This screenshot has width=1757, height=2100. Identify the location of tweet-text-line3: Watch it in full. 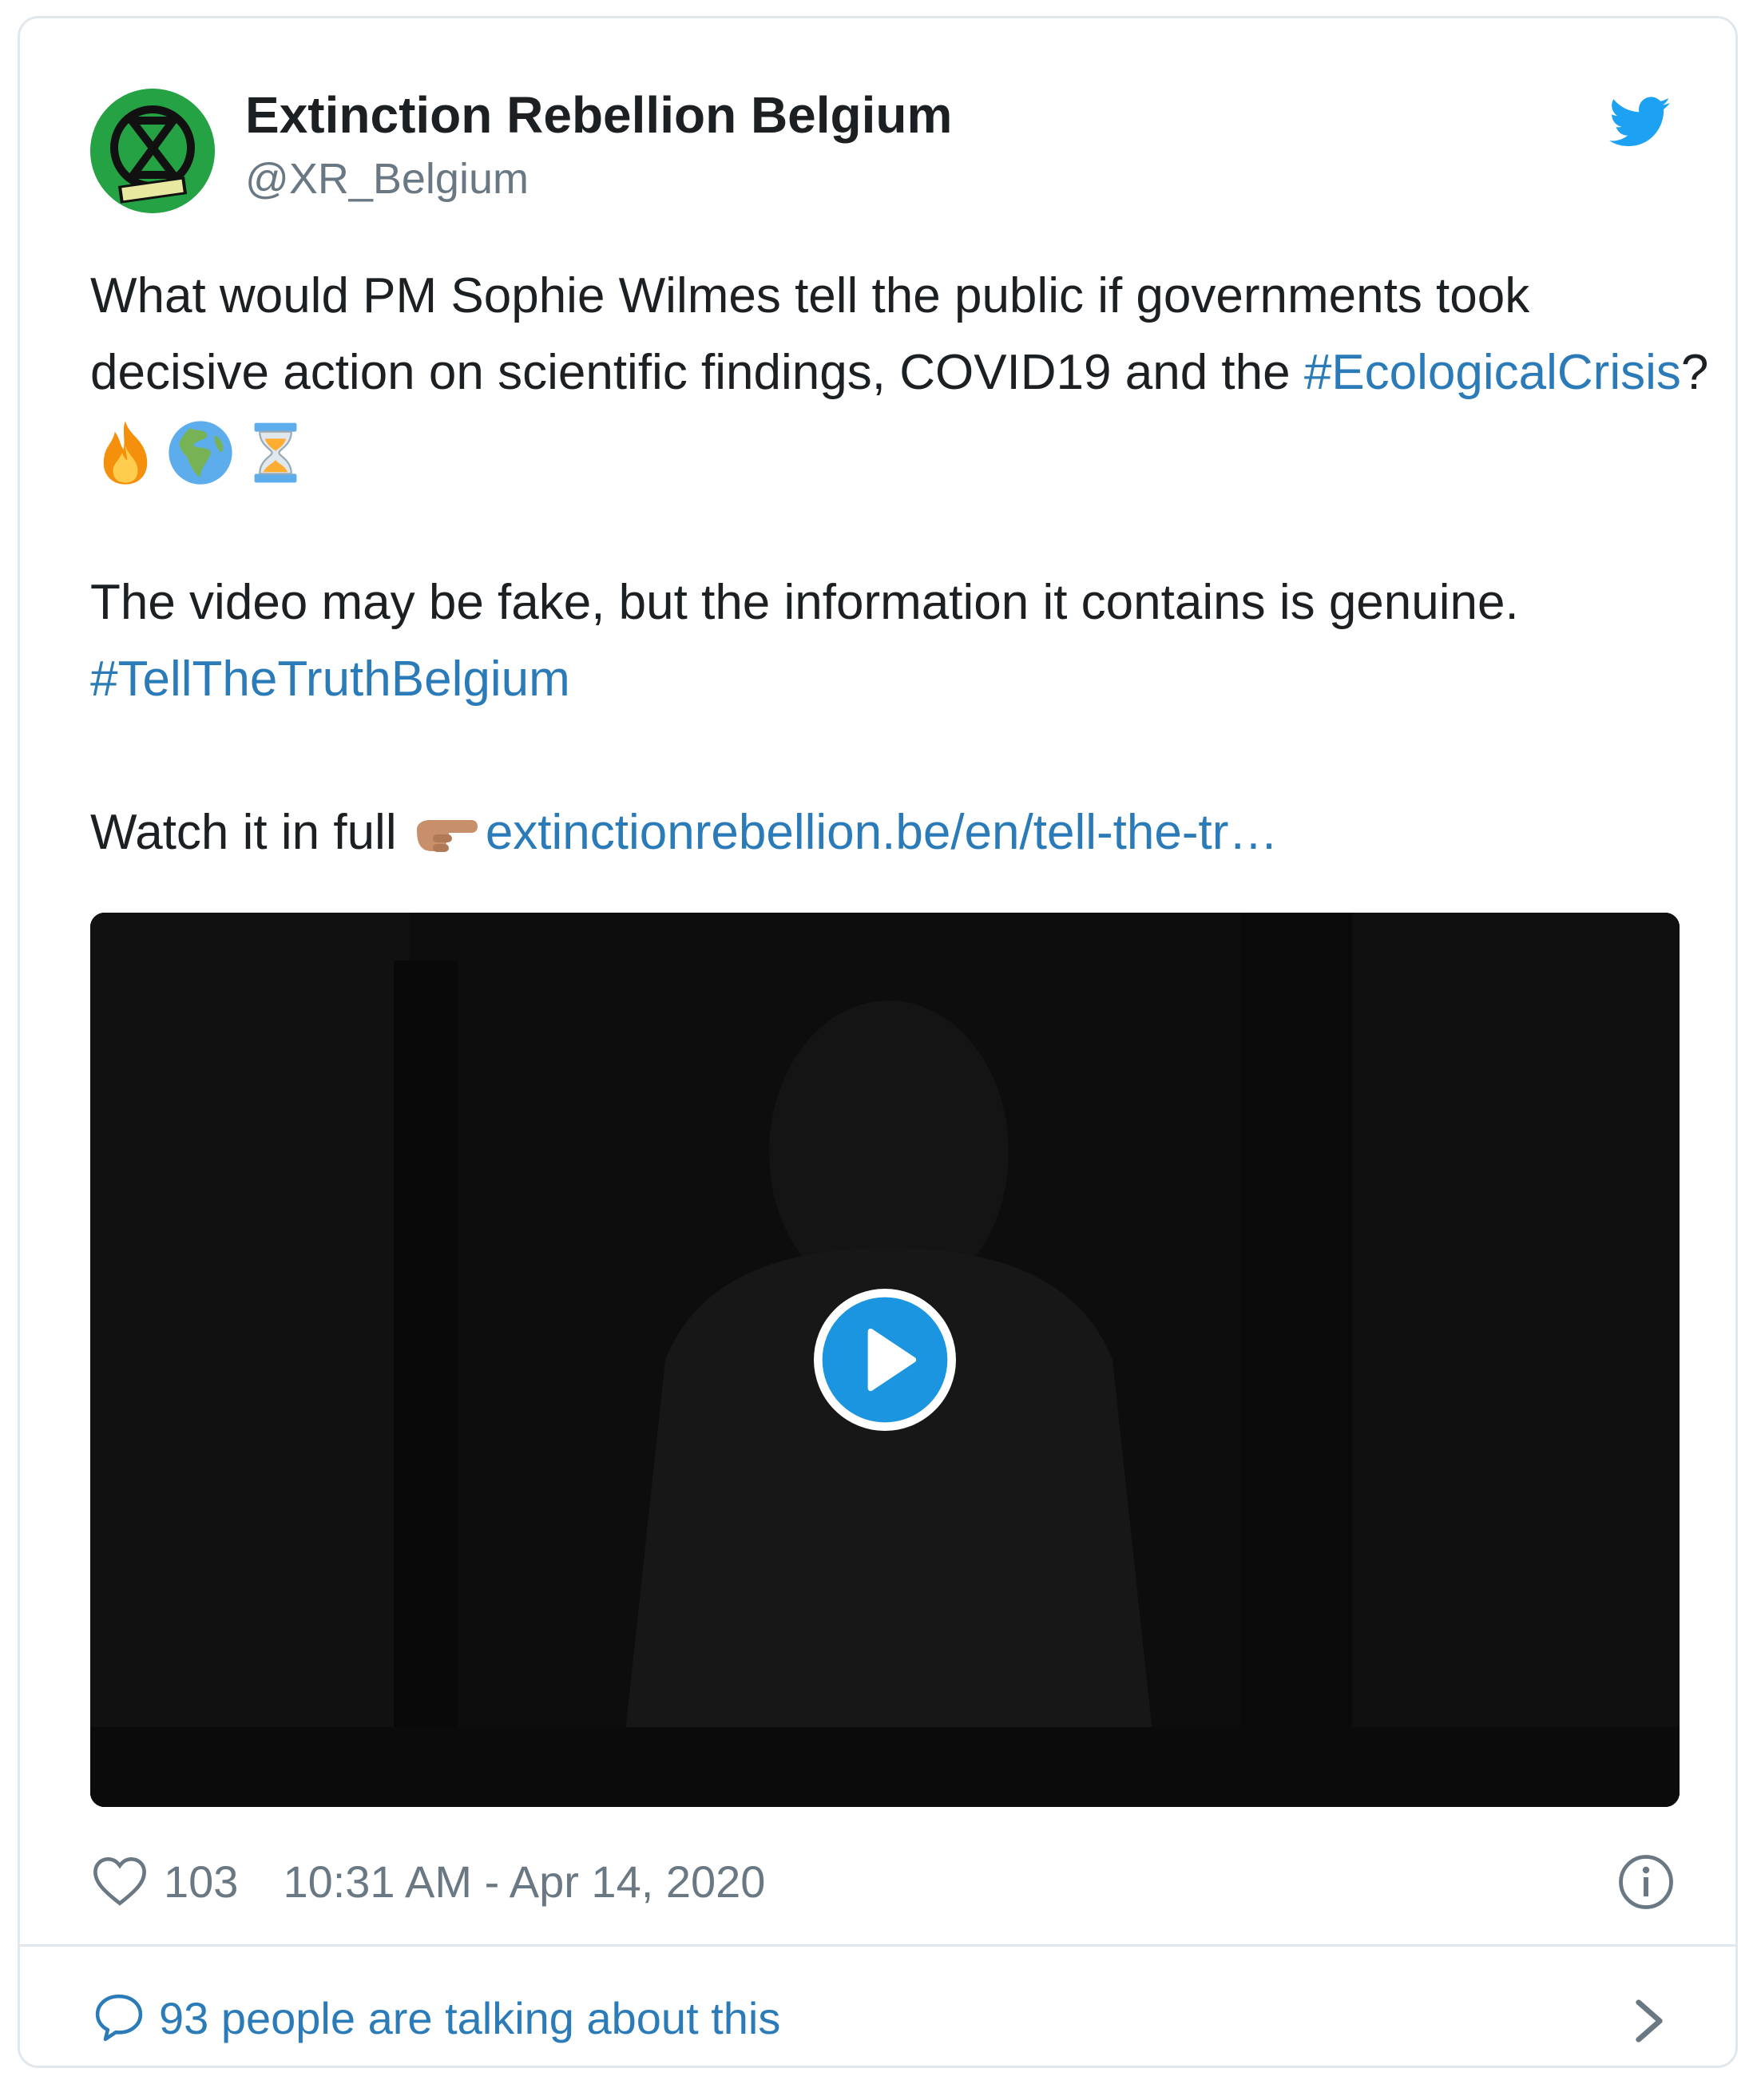
(250, 833).